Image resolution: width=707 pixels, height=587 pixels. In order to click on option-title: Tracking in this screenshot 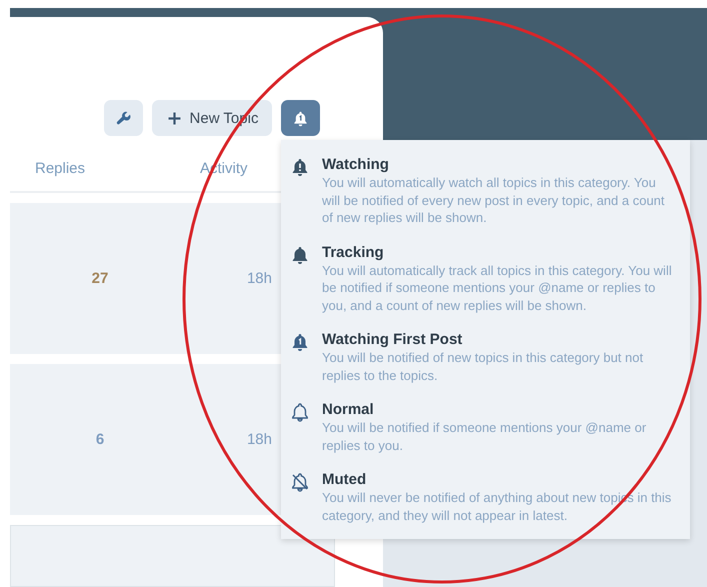, I will do `click(353, 253)`.